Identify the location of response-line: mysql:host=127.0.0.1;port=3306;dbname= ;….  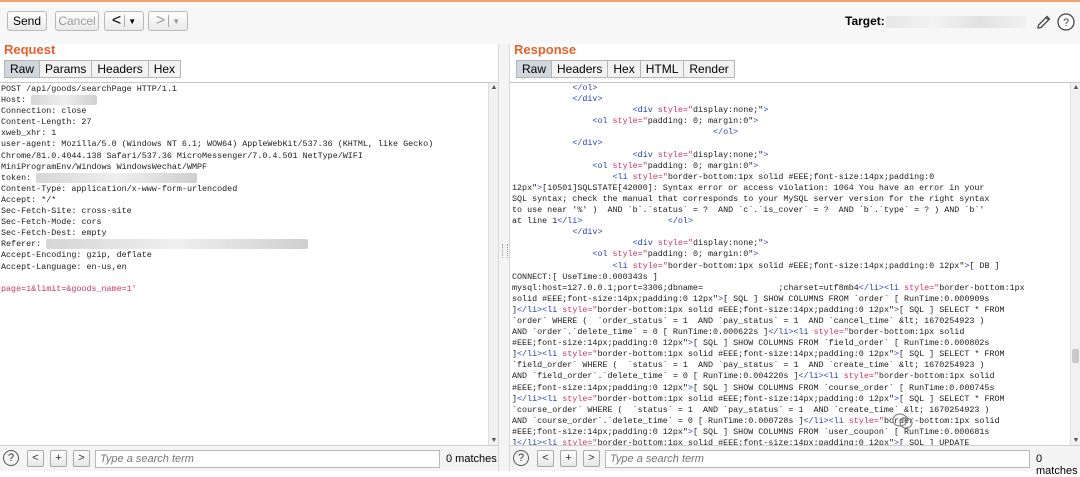
(768, 287).